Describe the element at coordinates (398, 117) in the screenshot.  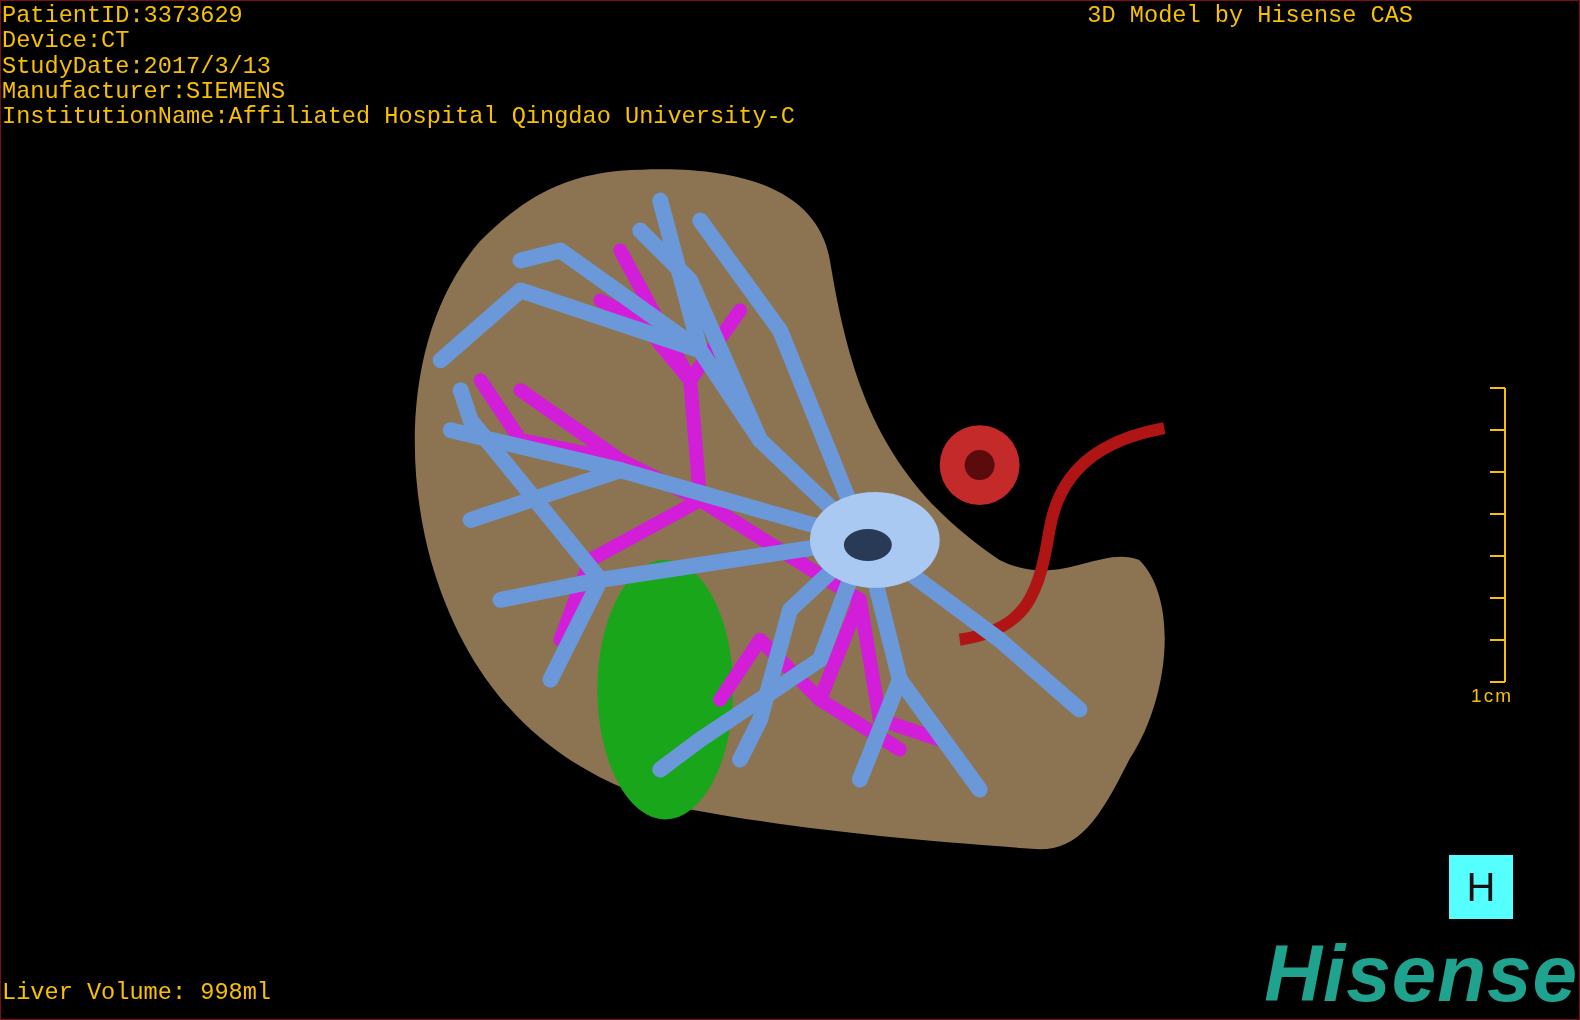
I see `study-info-text: InstitutionName:Affiliated Hospital Qingdao University-C` at that location.